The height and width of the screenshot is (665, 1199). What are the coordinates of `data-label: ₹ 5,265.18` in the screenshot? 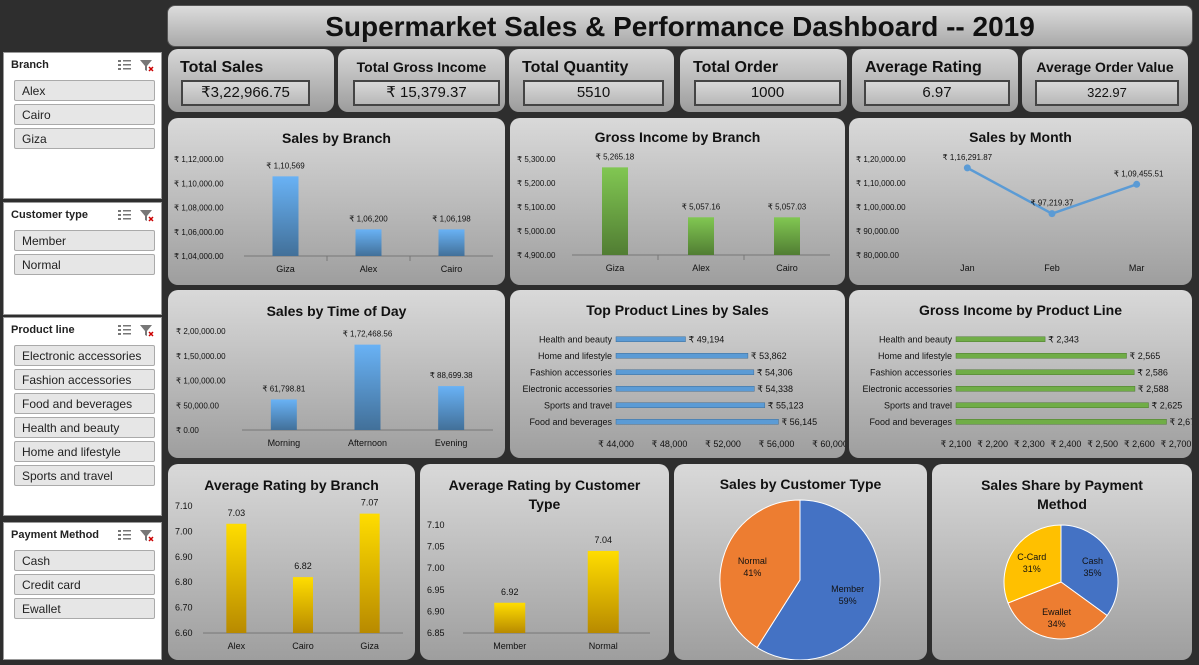 It's located at (615, 156).